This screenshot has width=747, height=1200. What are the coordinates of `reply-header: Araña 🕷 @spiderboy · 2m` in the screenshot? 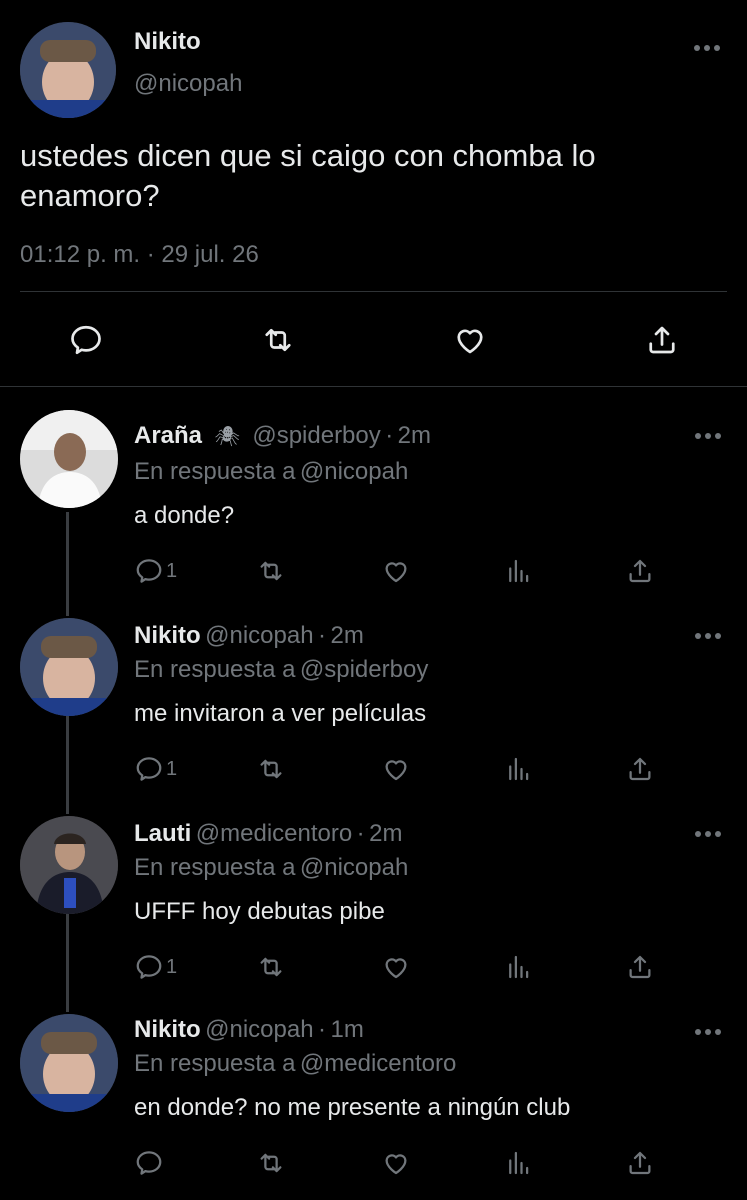 It's located at (282, 436).